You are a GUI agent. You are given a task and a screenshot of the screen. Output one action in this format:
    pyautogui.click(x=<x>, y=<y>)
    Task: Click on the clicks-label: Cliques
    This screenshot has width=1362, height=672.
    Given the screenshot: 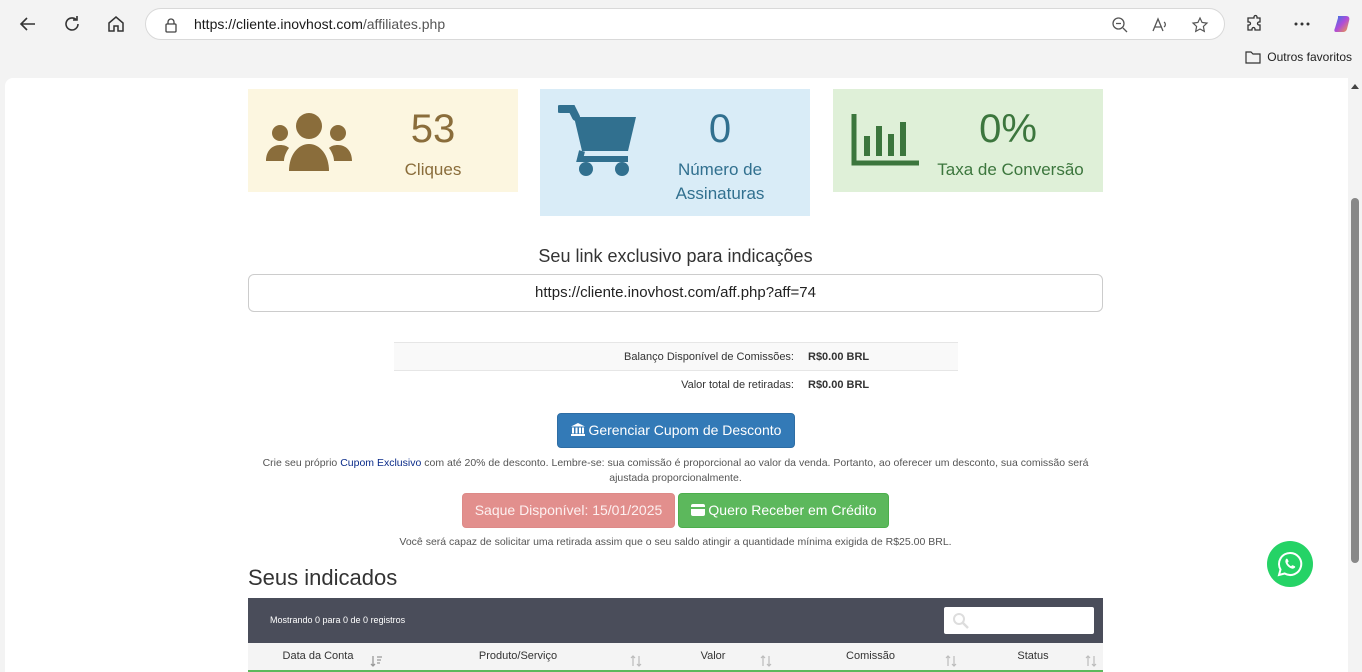 What is the action you would take?
    pyautogui.click(x=433, y=169)
    